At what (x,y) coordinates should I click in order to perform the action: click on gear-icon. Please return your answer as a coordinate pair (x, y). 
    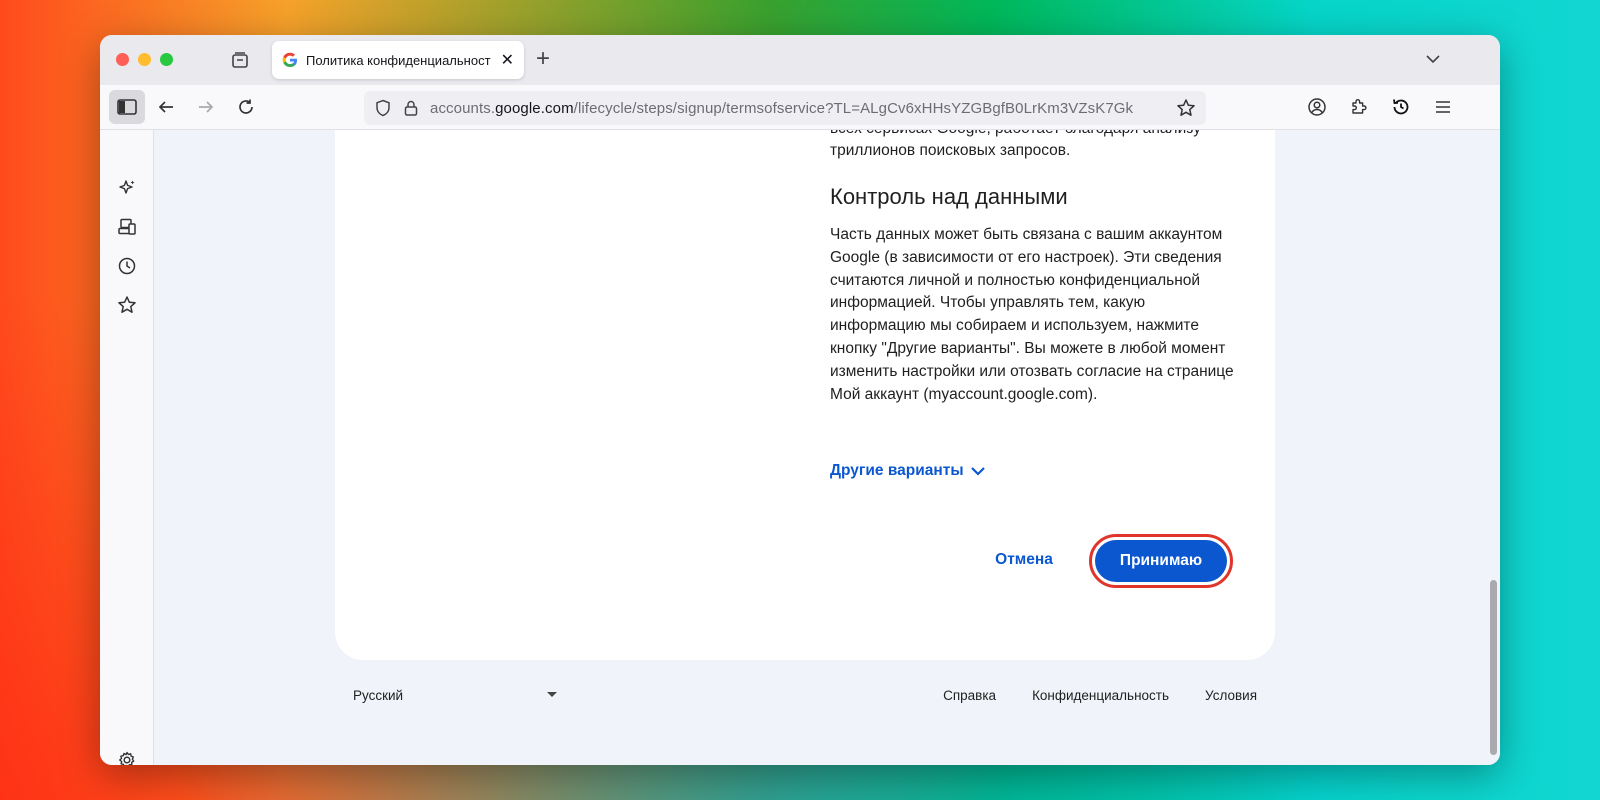
    Looking at the image, I should click on (127, 757).